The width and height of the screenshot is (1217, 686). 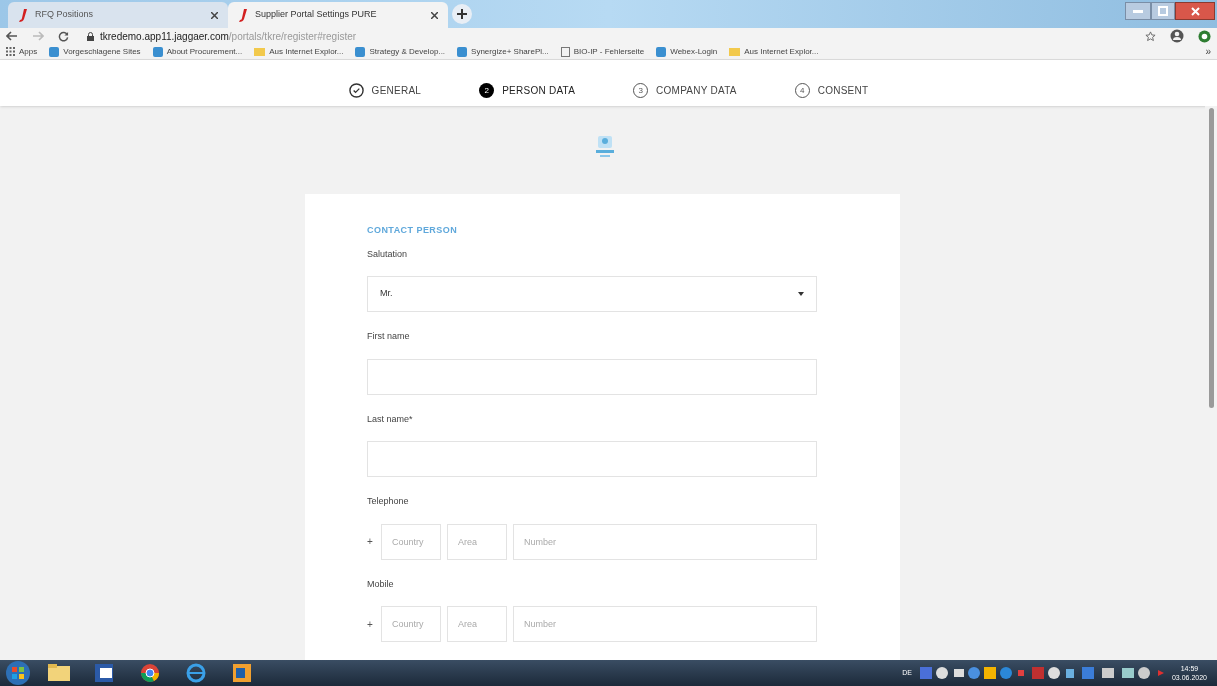 I want to click on check-circle-icon, so click(x=356, y=90).